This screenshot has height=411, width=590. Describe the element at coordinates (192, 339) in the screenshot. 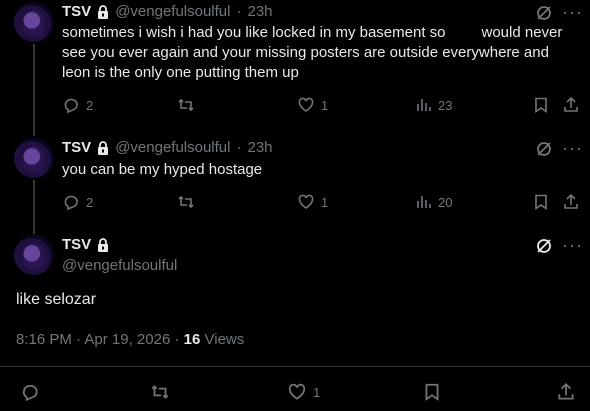

I see `views-count: 16` at that location.